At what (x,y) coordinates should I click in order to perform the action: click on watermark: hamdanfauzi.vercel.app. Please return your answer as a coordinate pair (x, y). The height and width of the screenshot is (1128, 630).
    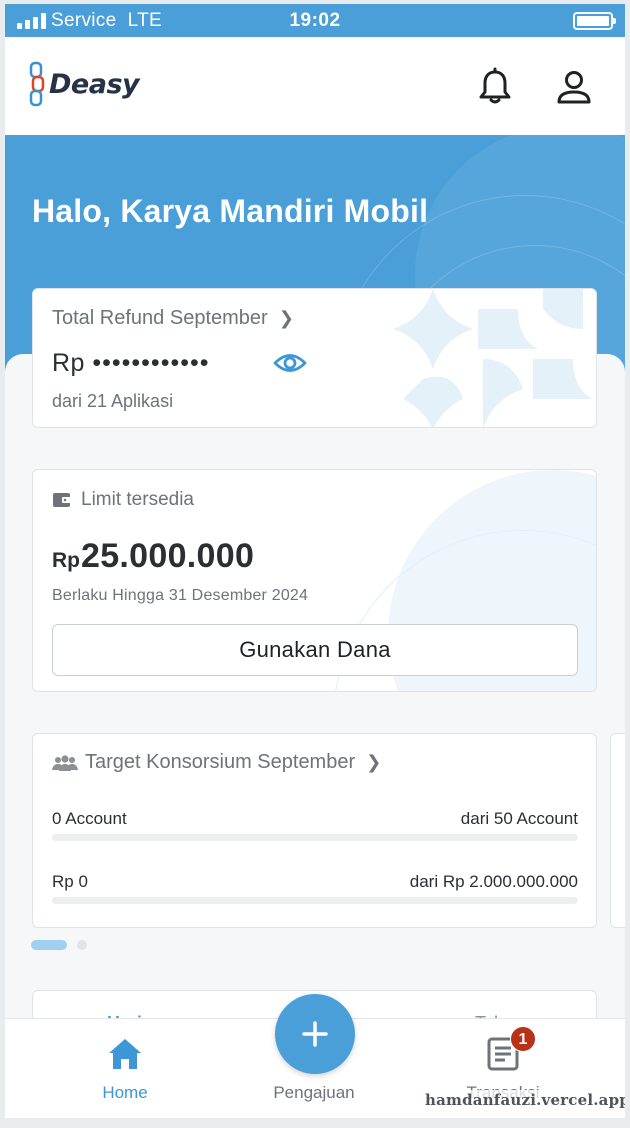
    Looking at the image, I should click on (524, 1100).